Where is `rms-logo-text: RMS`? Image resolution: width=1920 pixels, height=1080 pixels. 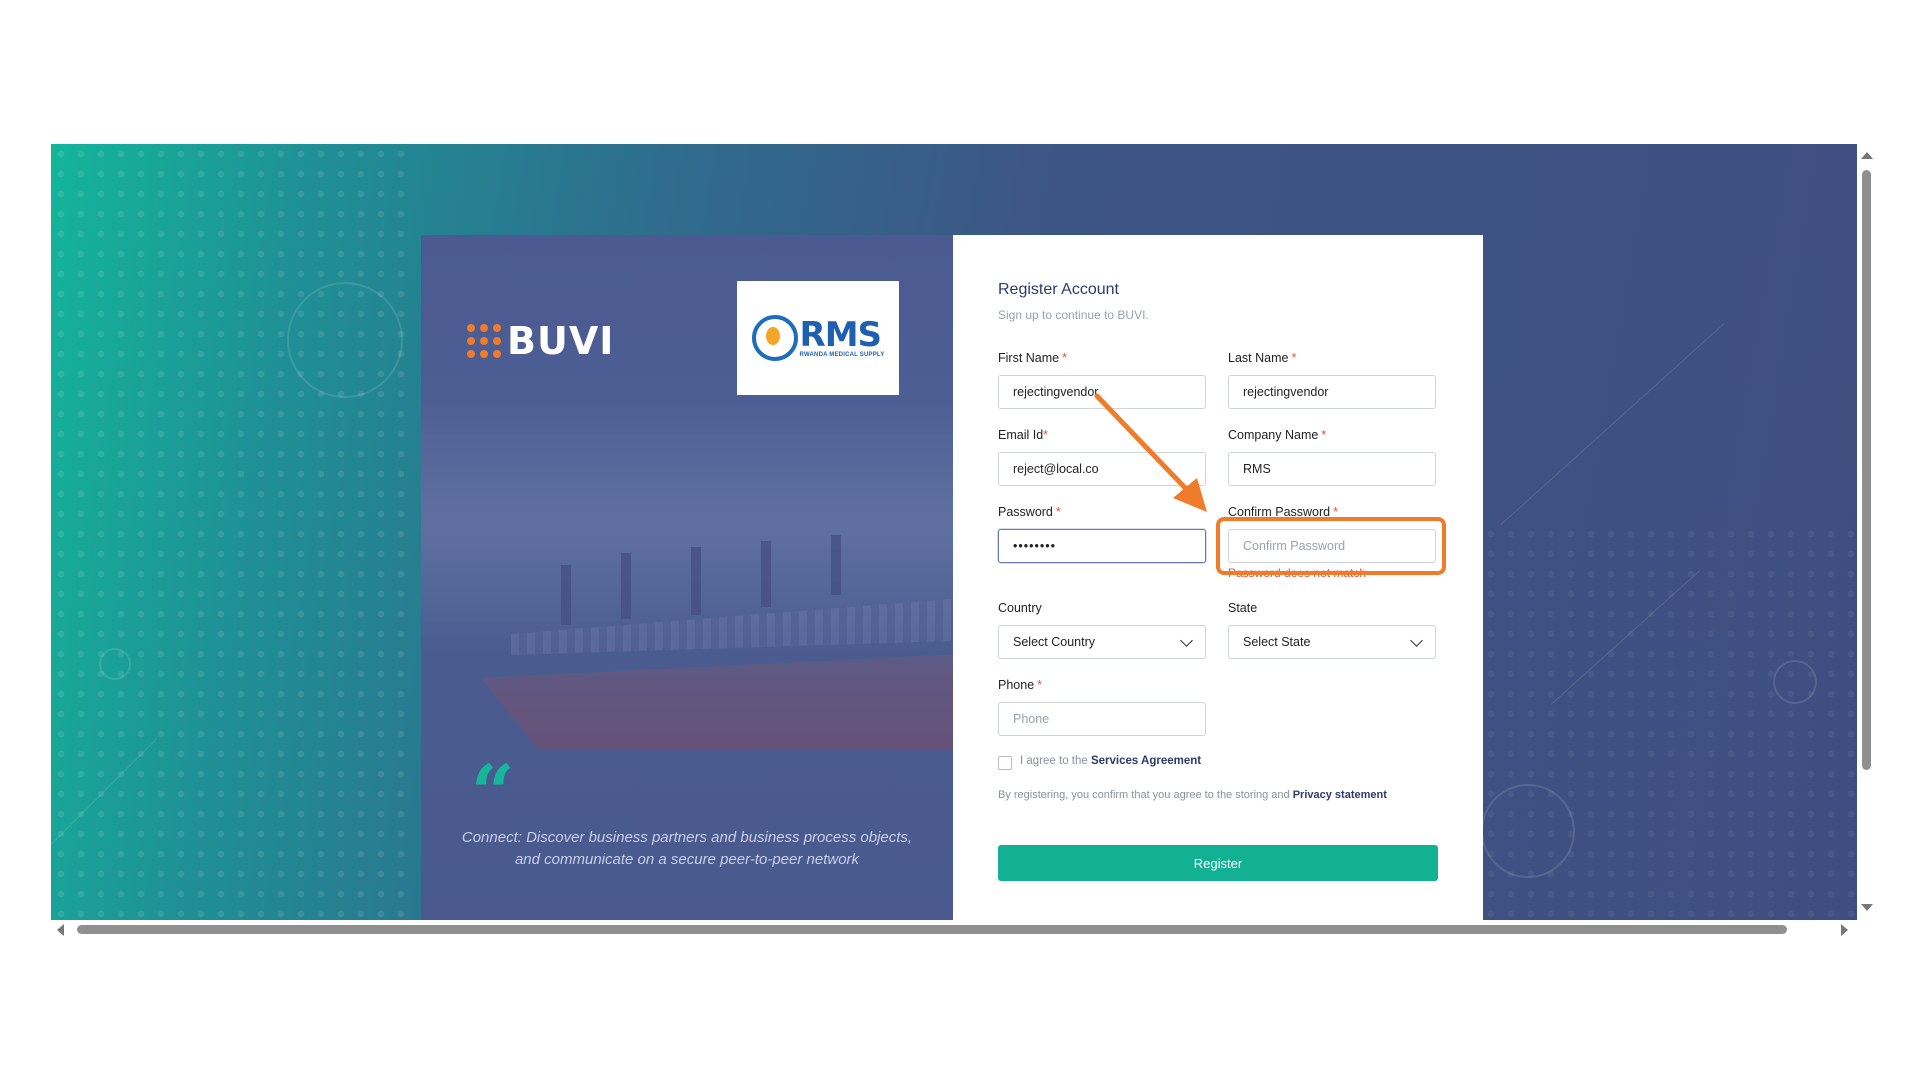
rms-logo-text: RMS is located at coordinates (841, 335).